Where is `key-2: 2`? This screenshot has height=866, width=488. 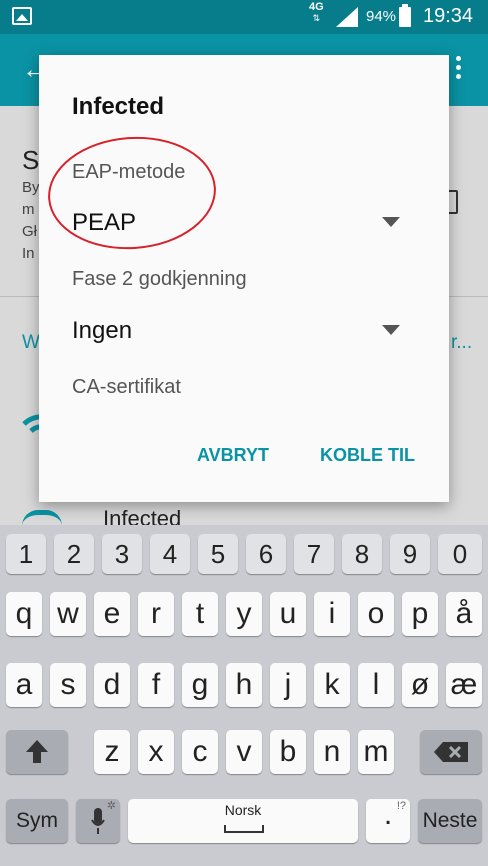
key-2: 2 is located at coordinates (74, 554).